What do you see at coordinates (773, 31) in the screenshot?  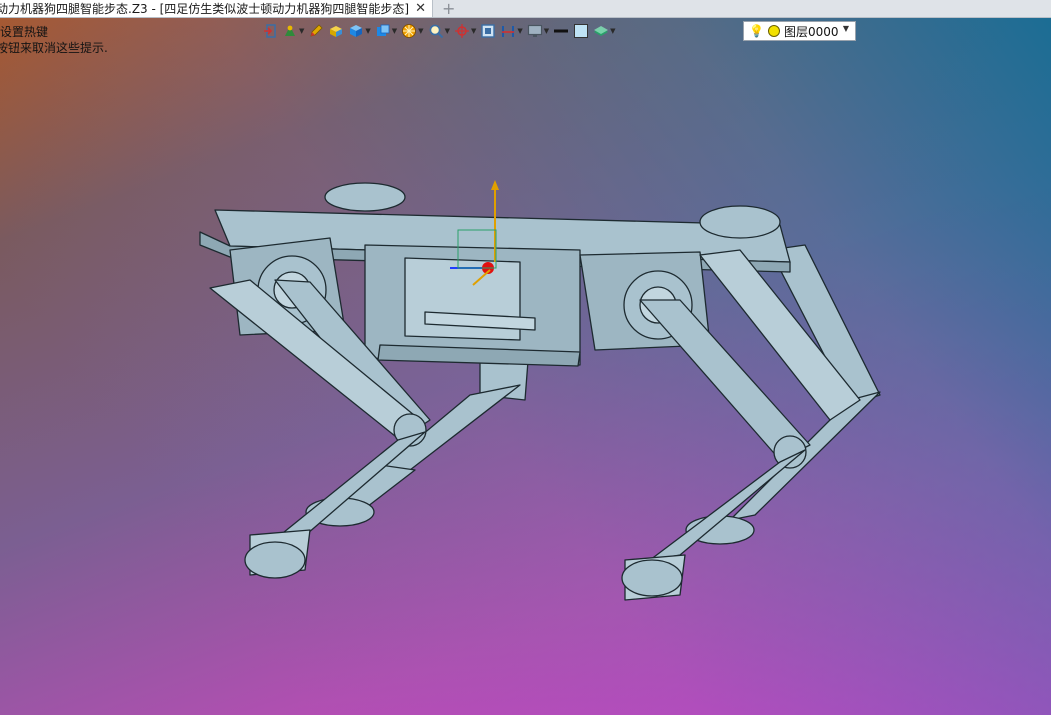 I see `layer-color-icon` at bounding box center [773, 31].